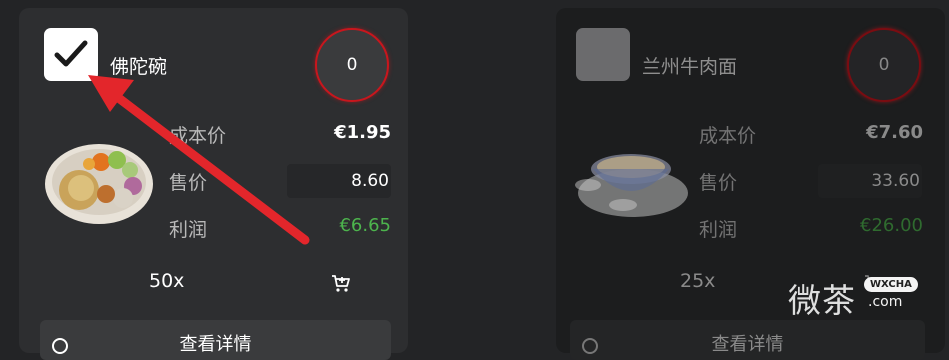  Describe the element at coordinates (698, 281) in the screenshot. I see `stock-count: 25x` at that location.